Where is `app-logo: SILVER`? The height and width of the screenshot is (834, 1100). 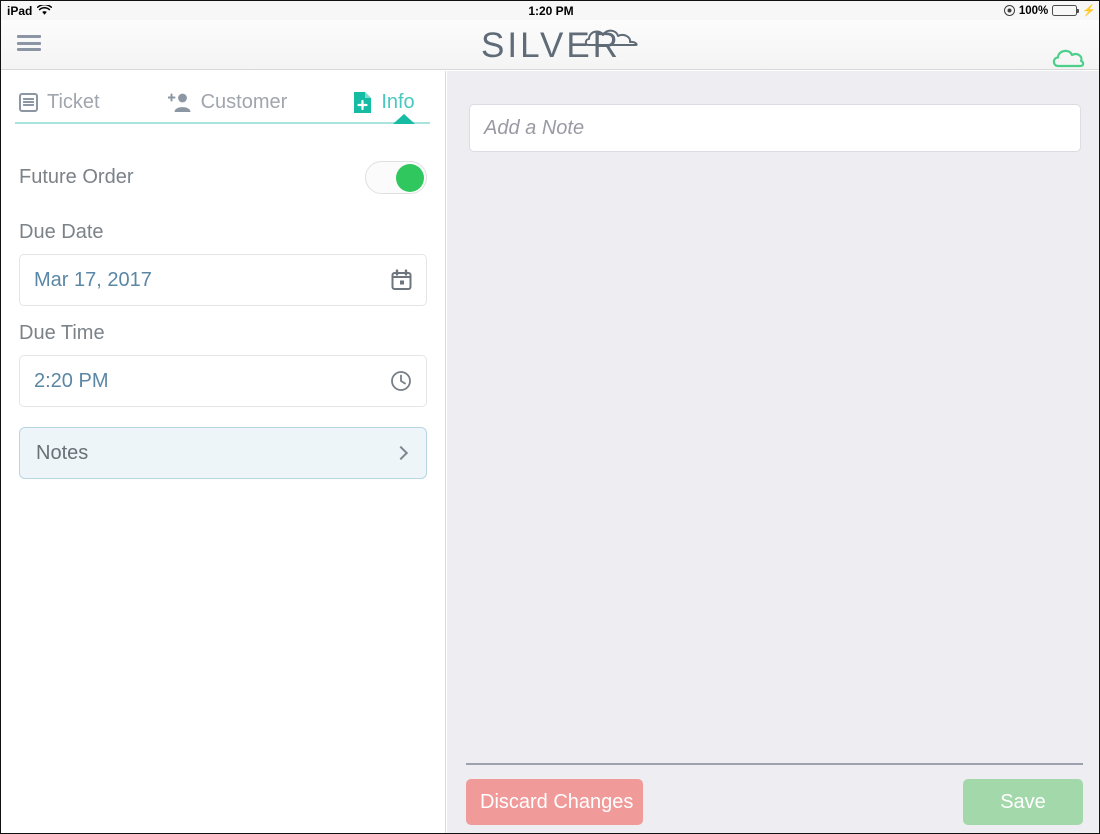 app-logo: SILVER is located at coordinates (550, 47).